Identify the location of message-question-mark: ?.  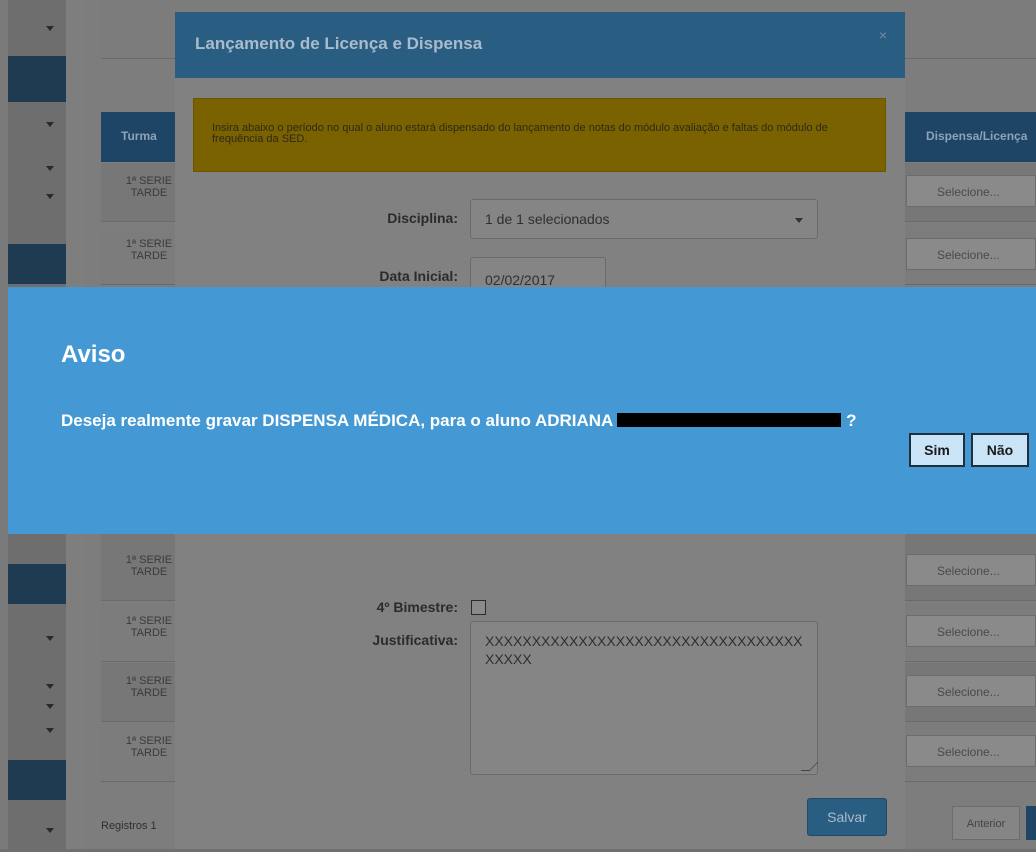
(851, 420).